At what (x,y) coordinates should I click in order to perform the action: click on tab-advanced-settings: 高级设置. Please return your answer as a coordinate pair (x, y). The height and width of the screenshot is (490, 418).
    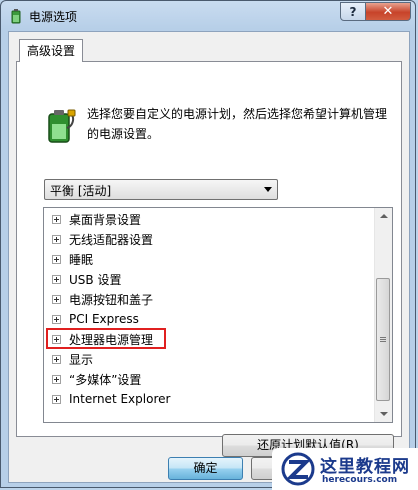
    Looking at the image, I should click on (51, 50).